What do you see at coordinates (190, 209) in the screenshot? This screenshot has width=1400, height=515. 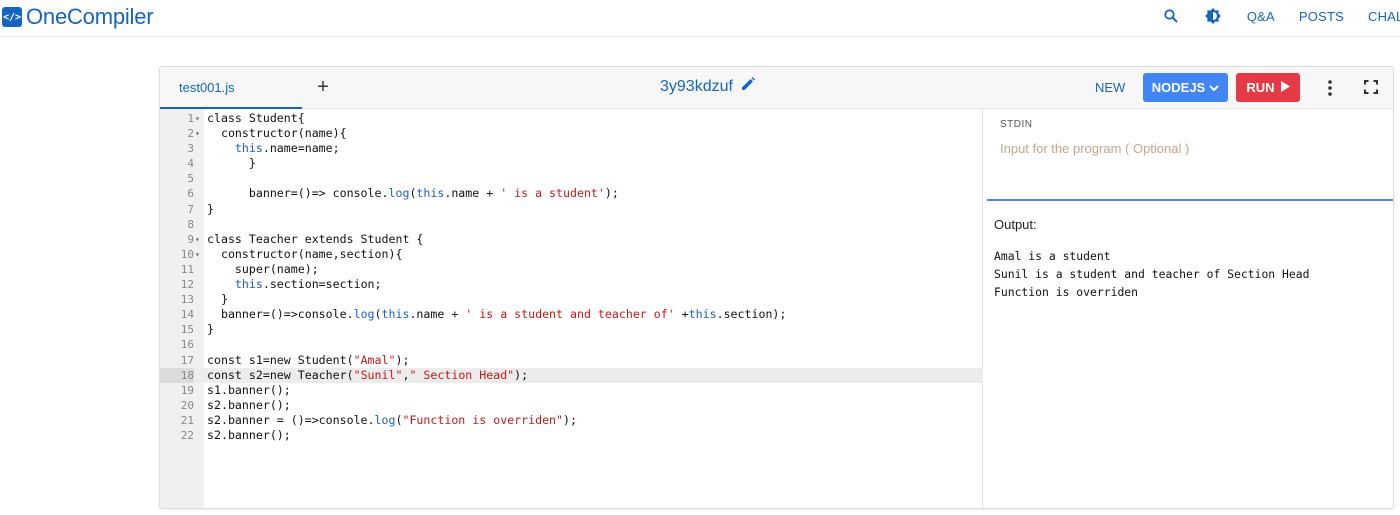 I see `line-number: 7` at bounding box center [190, 209].